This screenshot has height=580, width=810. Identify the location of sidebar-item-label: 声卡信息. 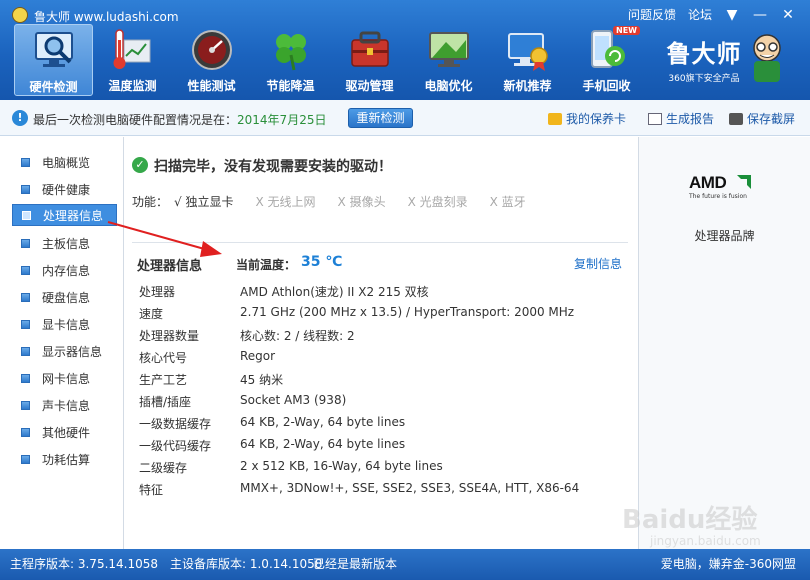
(66, 405).